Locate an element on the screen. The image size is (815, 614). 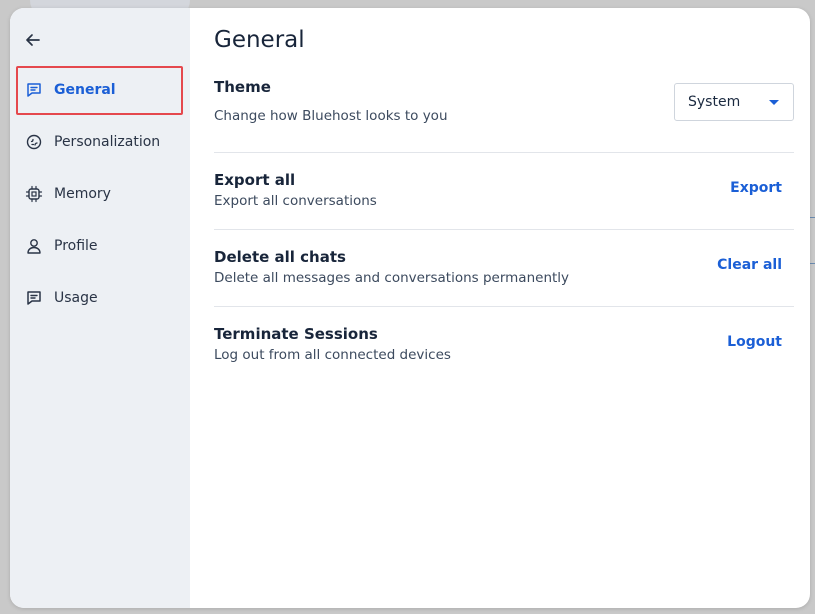
sidebar-item-label: Usage is located at coordinates (76, 298).